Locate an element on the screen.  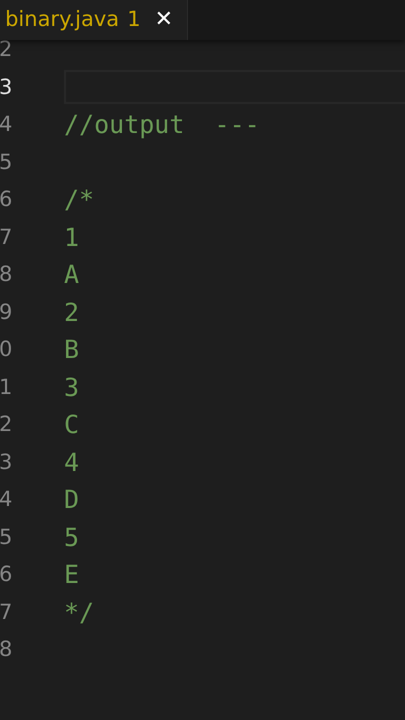
close-button: ✕ is located at coordinates (163, 20).